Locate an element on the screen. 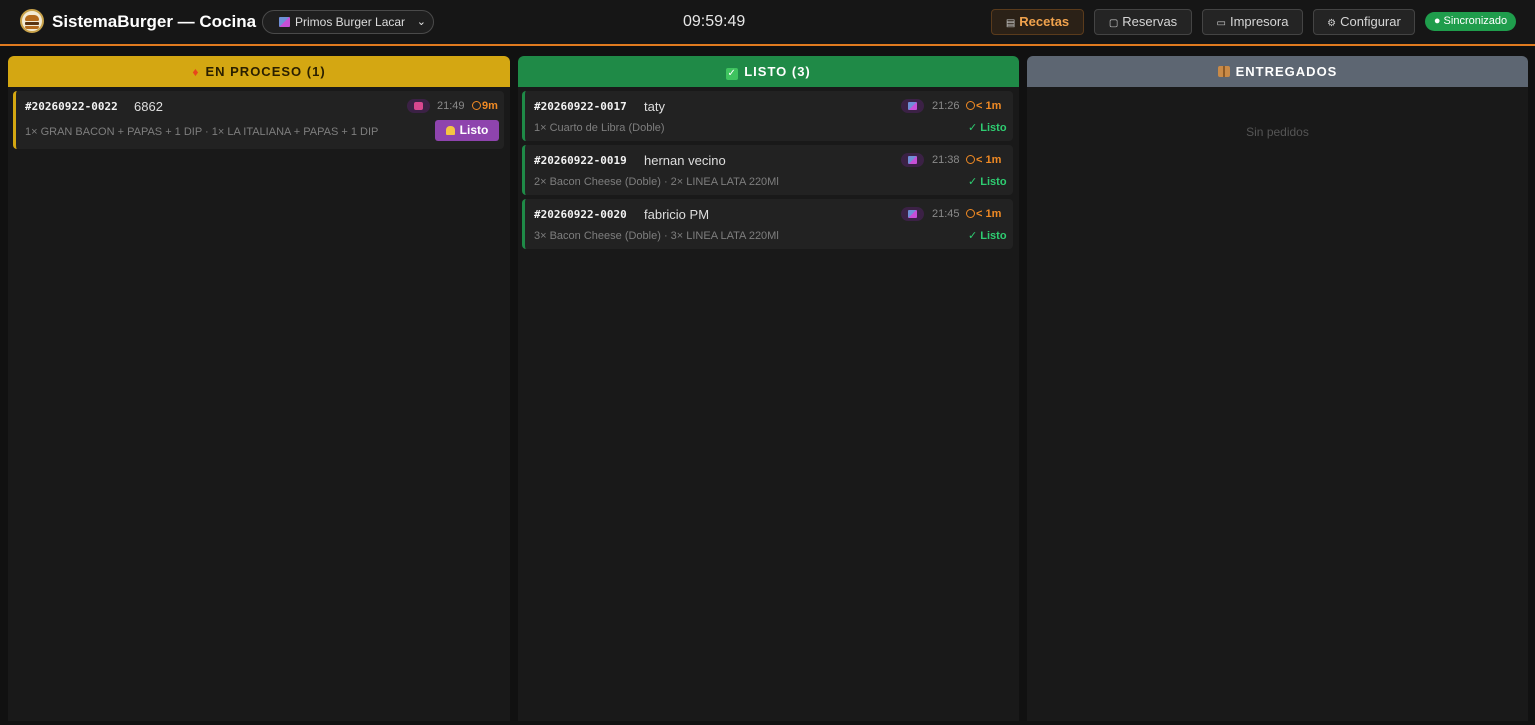  order-items: 1× Cuarto de Libra (Doble) is located at coordinates (599, 128).